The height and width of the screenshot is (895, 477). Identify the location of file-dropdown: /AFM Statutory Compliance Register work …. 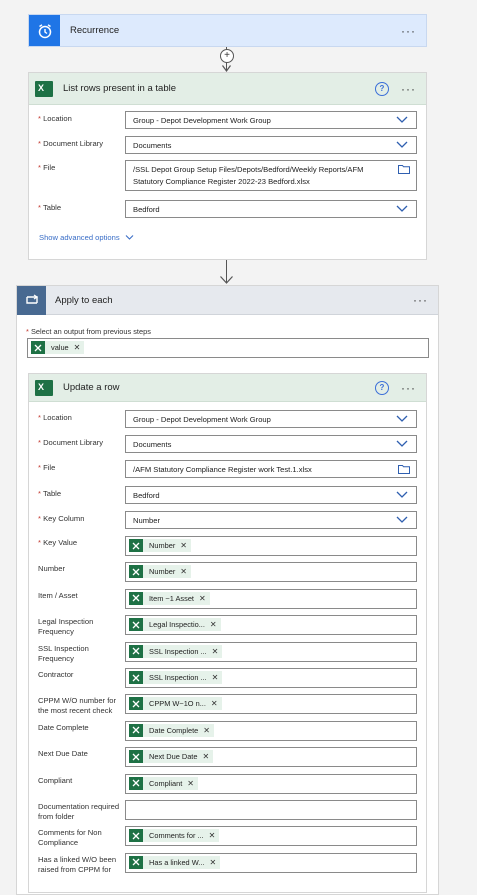
(271, 469).